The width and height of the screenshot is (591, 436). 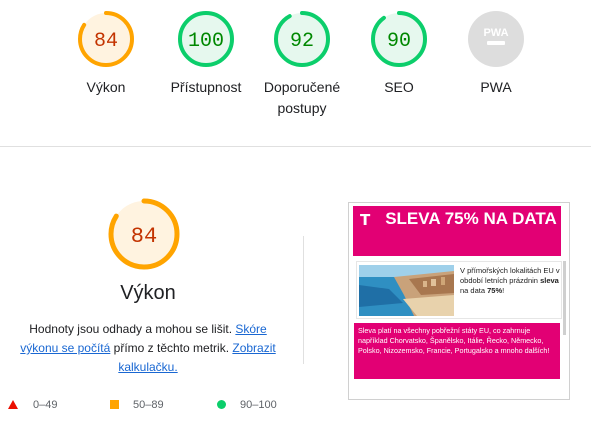 I want to click on pass-circle-icon, so click(x=221, y=404).